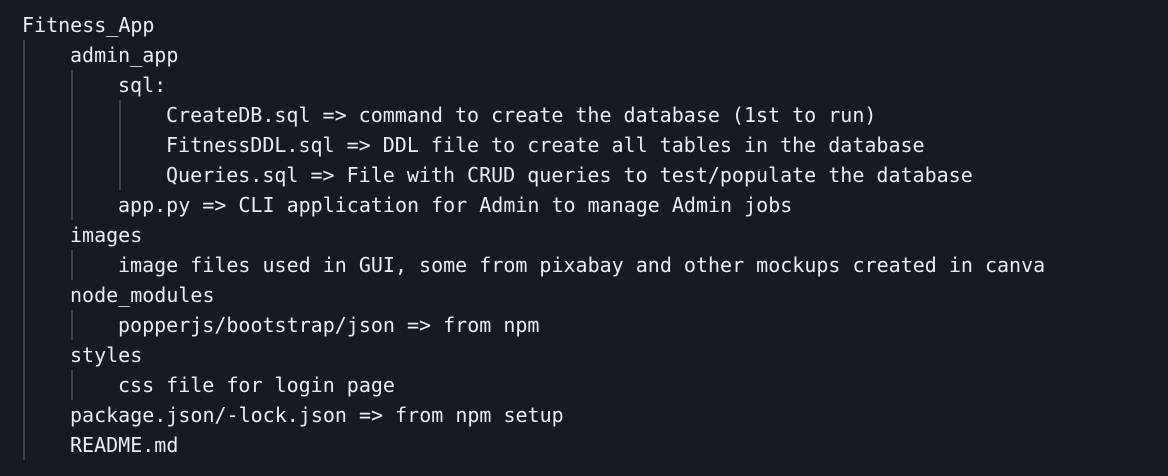  I want to click on indent-guide-admin-app, so click(72, 145).